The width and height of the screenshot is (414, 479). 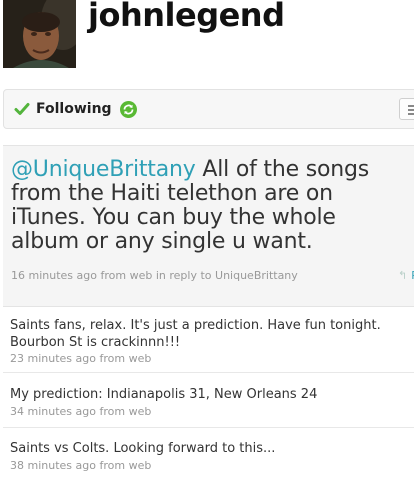 What do you see at coordinates (53, 411) in the screenshot?
I see `timestamp-link: 34 minutes ago` at bounding box center [53, 411].